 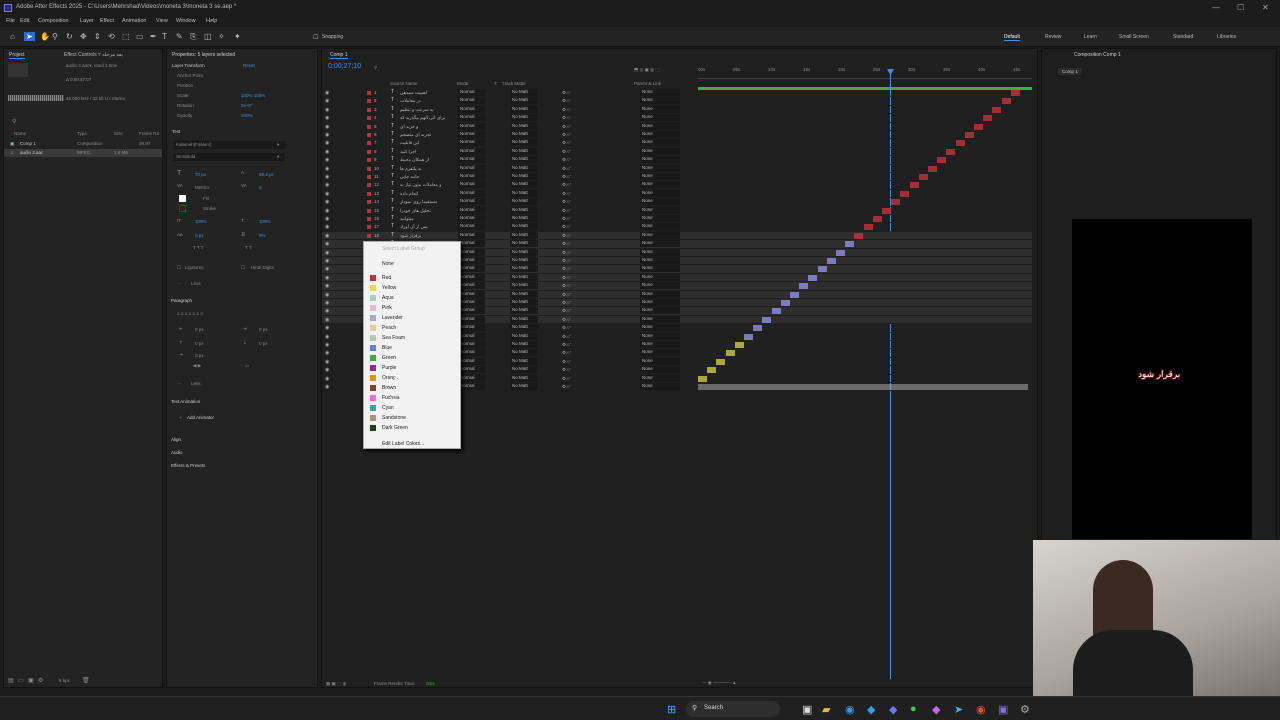 I want to click on layer-row: ◉ 8 T اجرا کنید Normal No Matt ⚙ ⁄ ⁄ None, so click(x=677, y=152).